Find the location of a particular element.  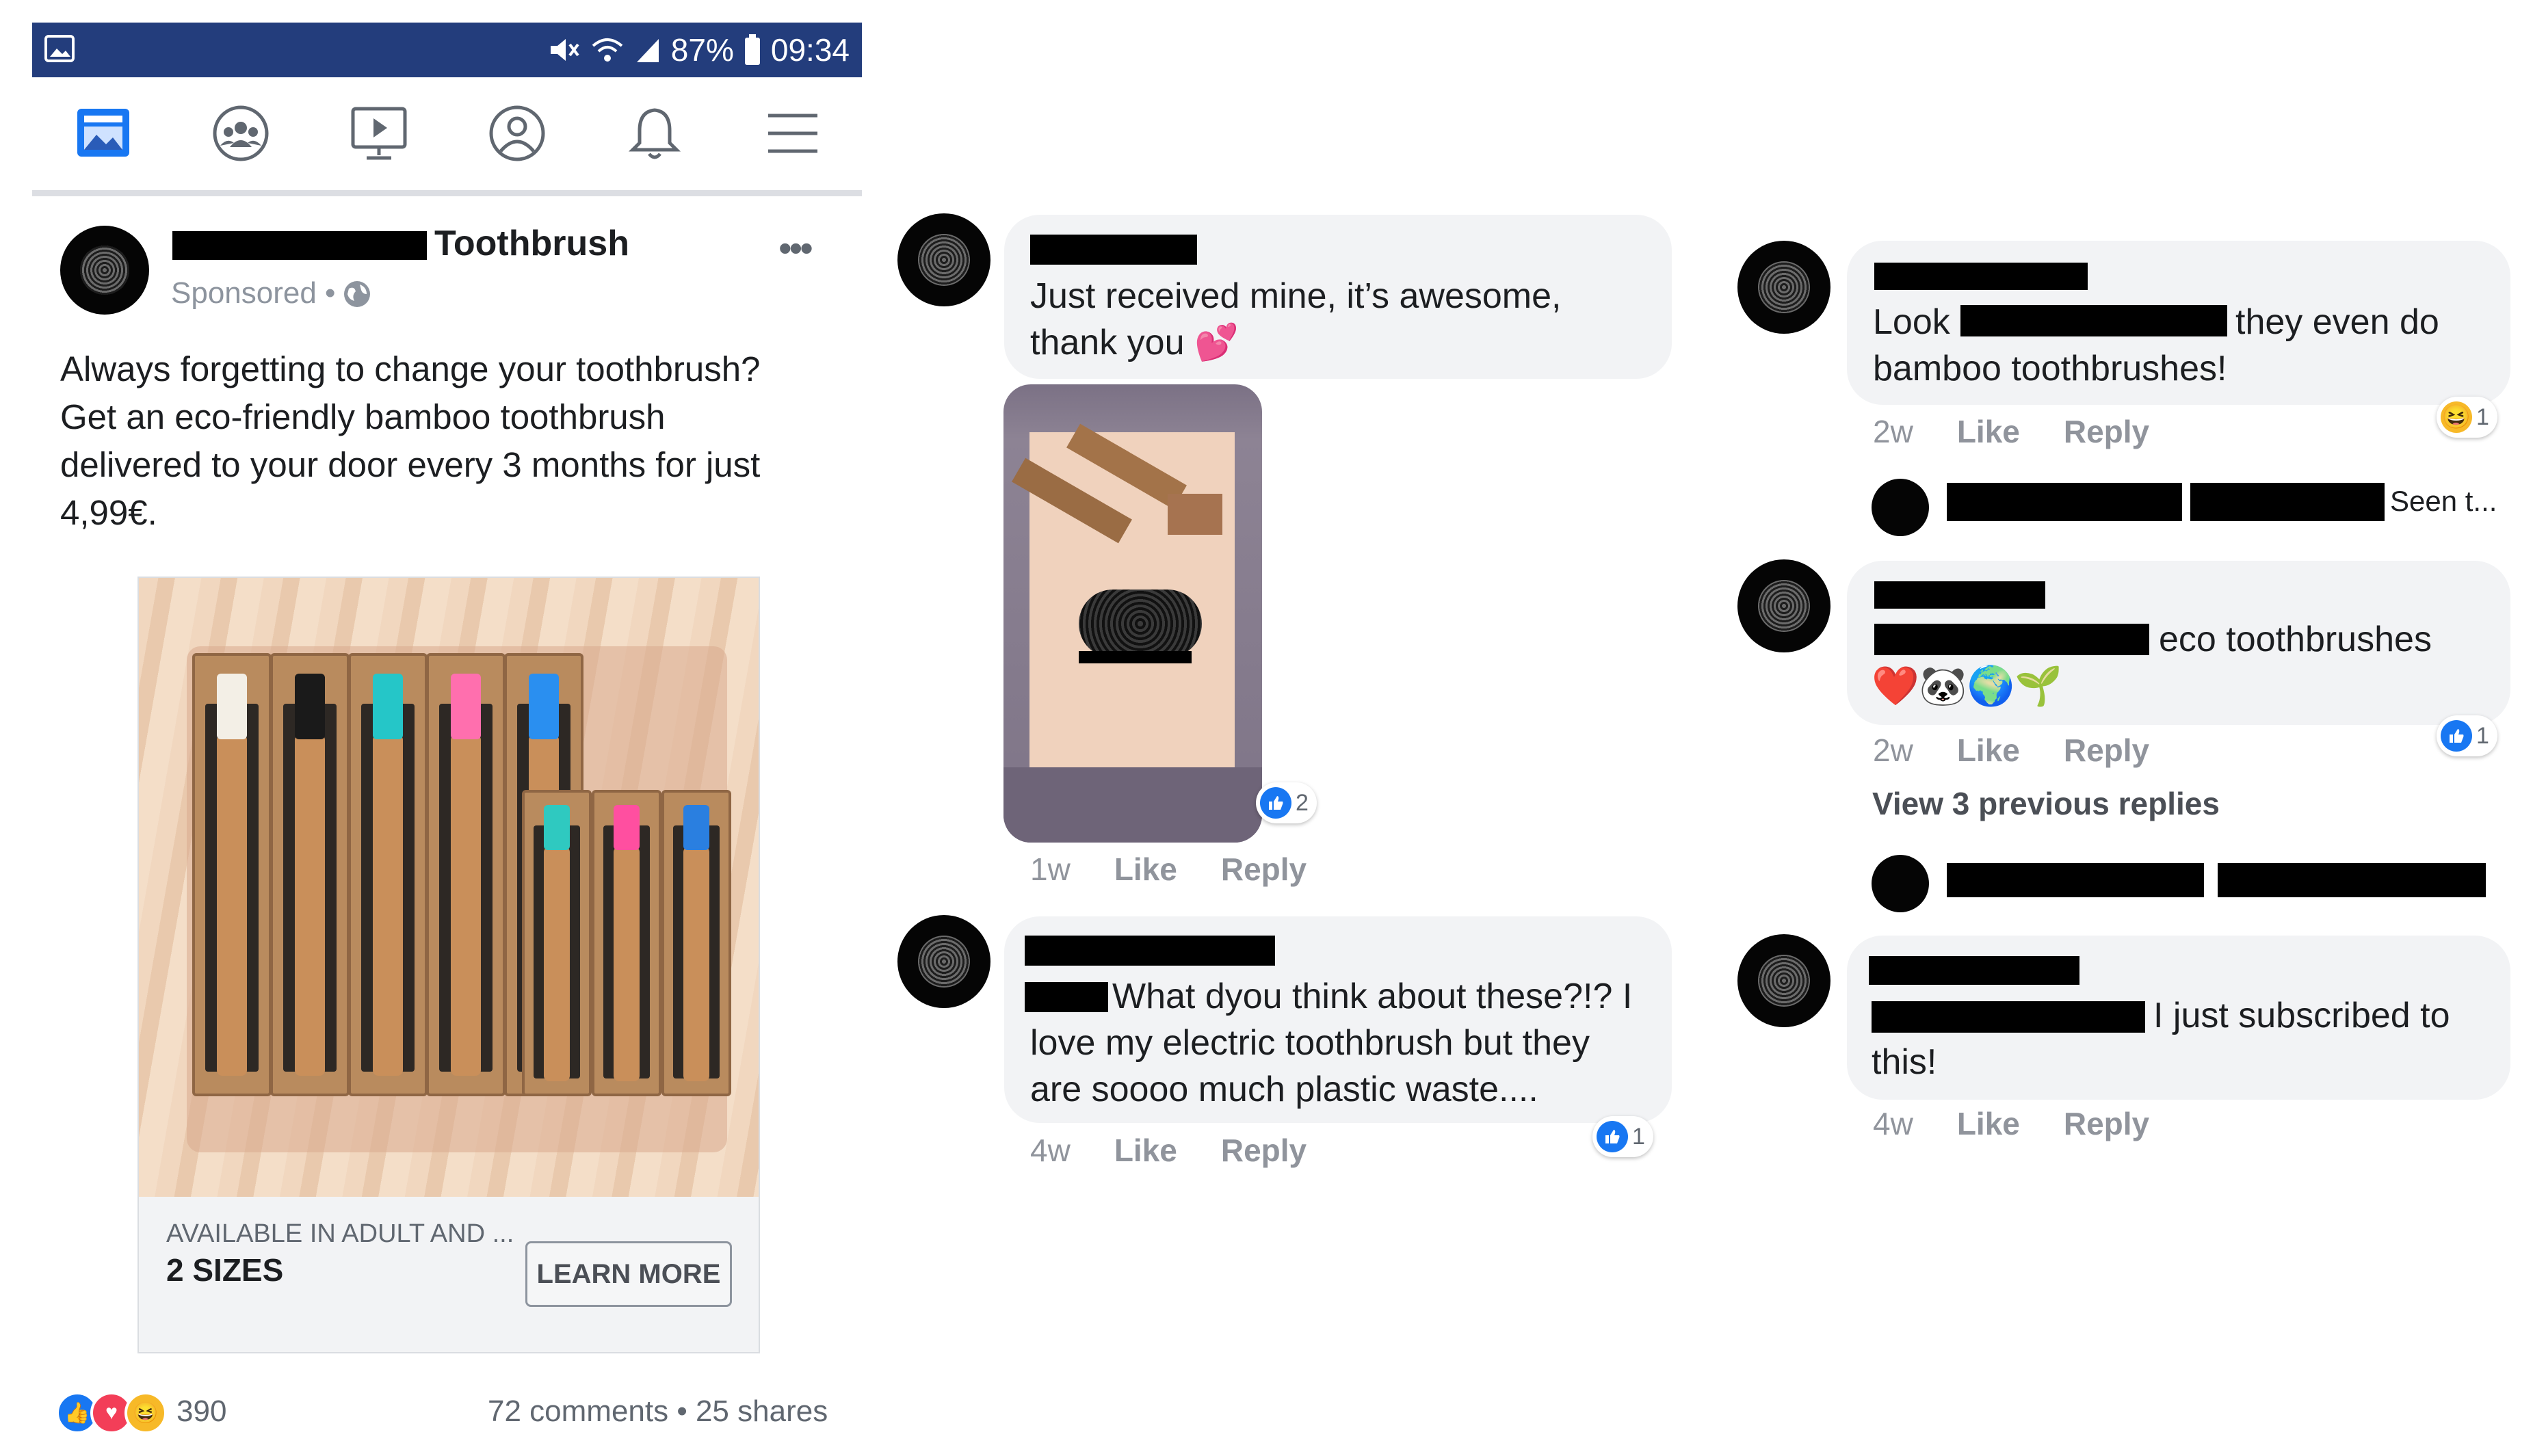

globe-icon is located at coordinates (357, 294).